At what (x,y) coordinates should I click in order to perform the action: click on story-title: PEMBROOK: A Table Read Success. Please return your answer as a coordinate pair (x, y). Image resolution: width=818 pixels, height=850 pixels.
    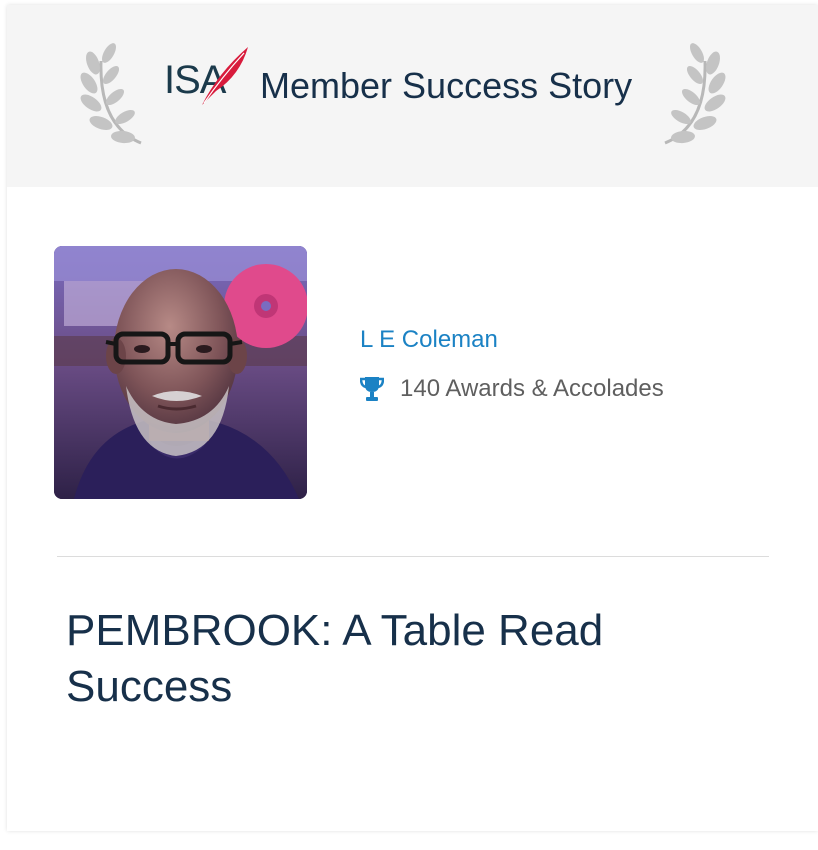
    Looking at the image, I should click on (376, 659).